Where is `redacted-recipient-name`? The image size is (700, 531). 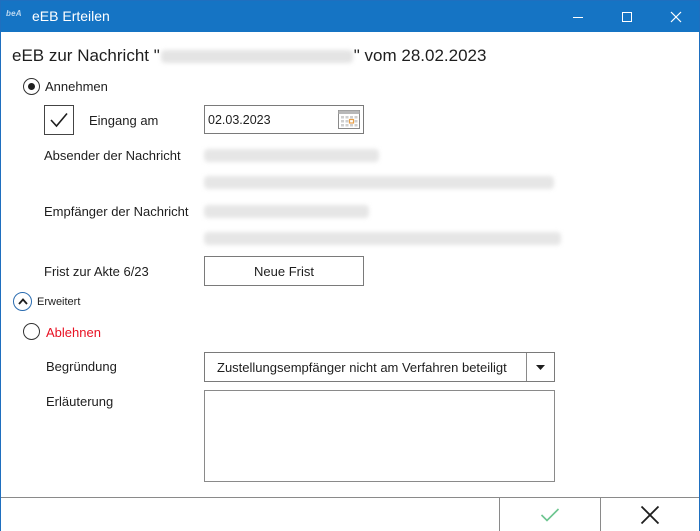
redacted-recipient-name is located at coordinates (286, 211).